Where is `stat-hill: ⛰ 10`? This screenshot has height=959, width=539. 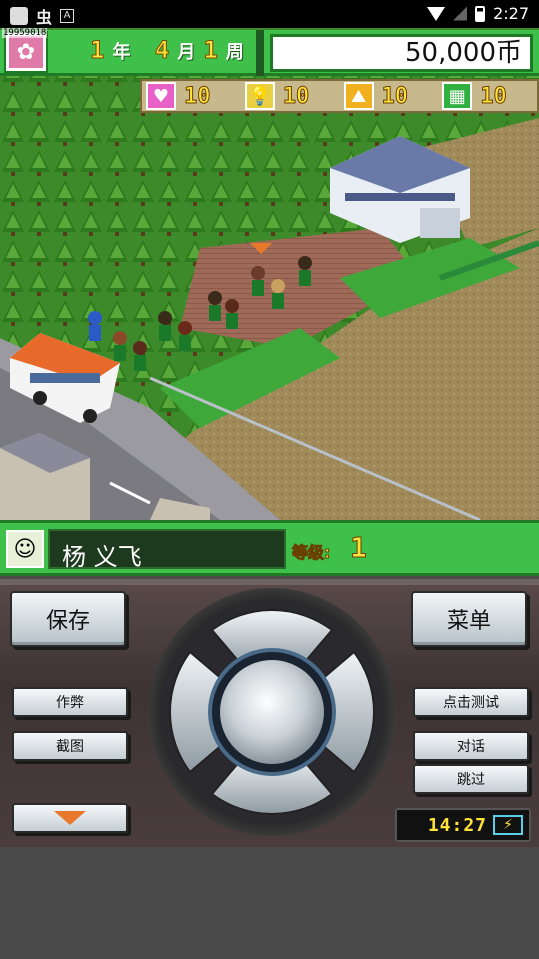 stat-hill: ⛰ 10 is located at coordinates (391, 96).